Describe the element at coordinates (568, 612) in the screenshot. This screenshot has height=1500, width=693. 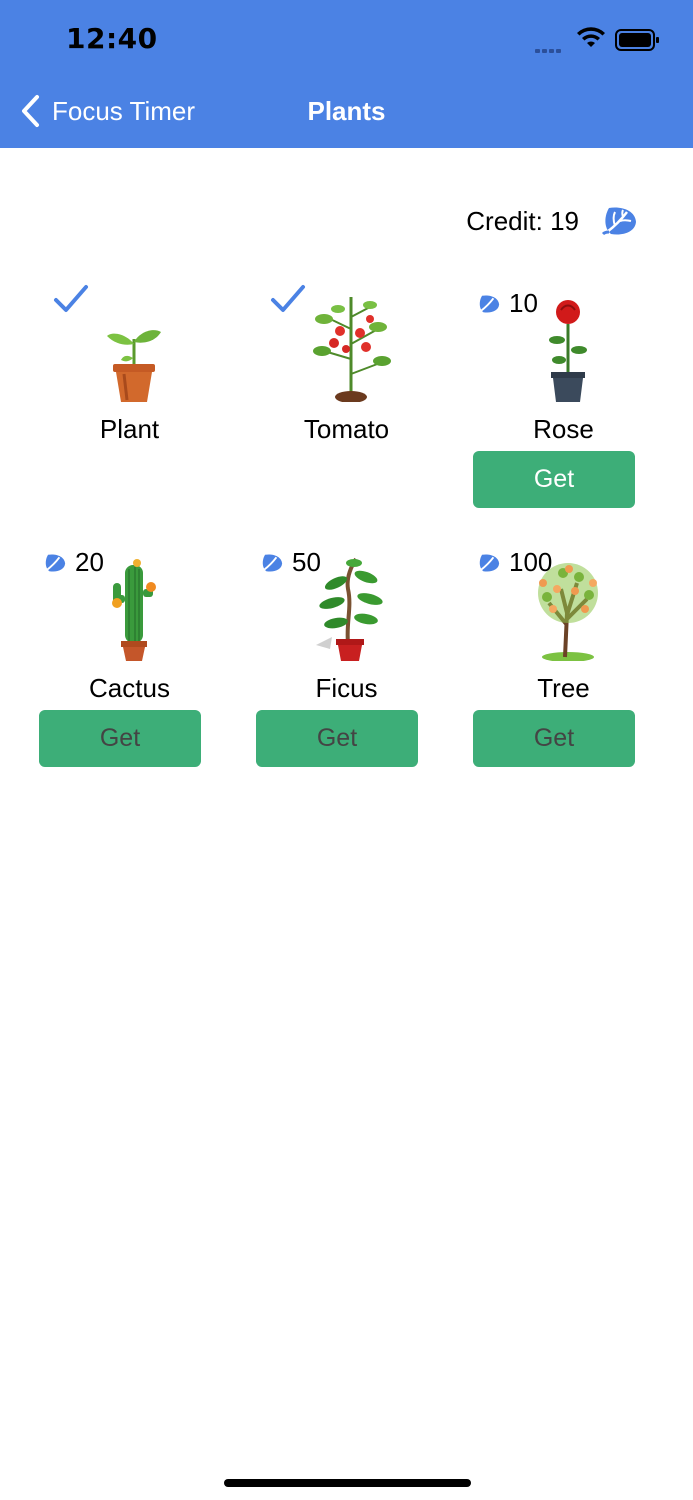
I see `tree-image` at that location.